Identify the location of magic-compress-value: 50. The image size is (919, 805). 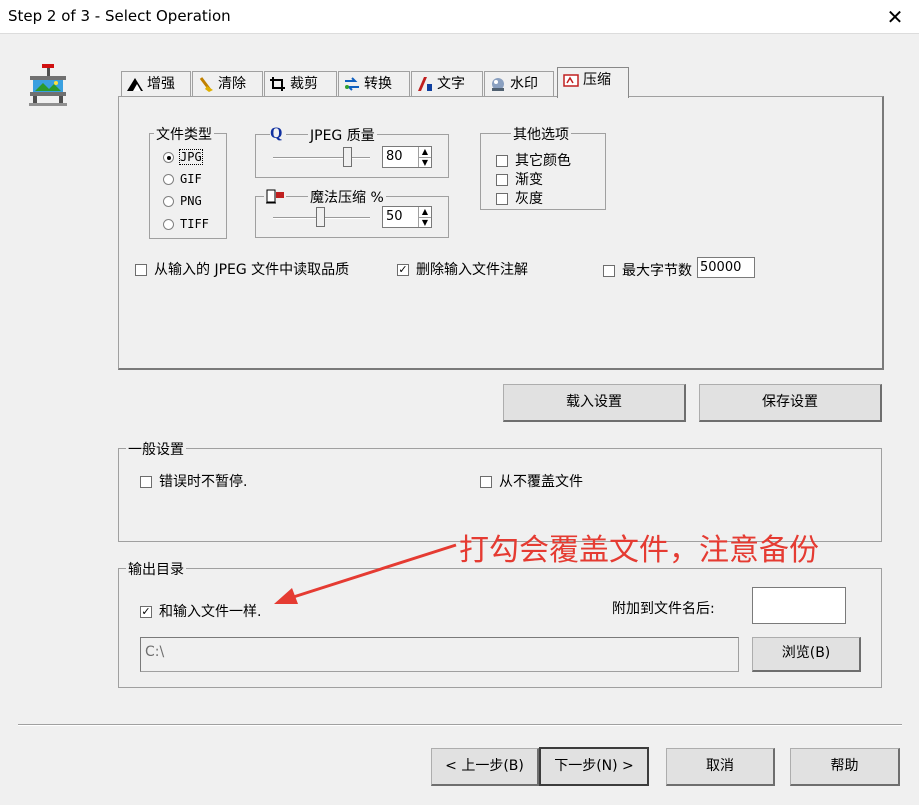
(394, 216).